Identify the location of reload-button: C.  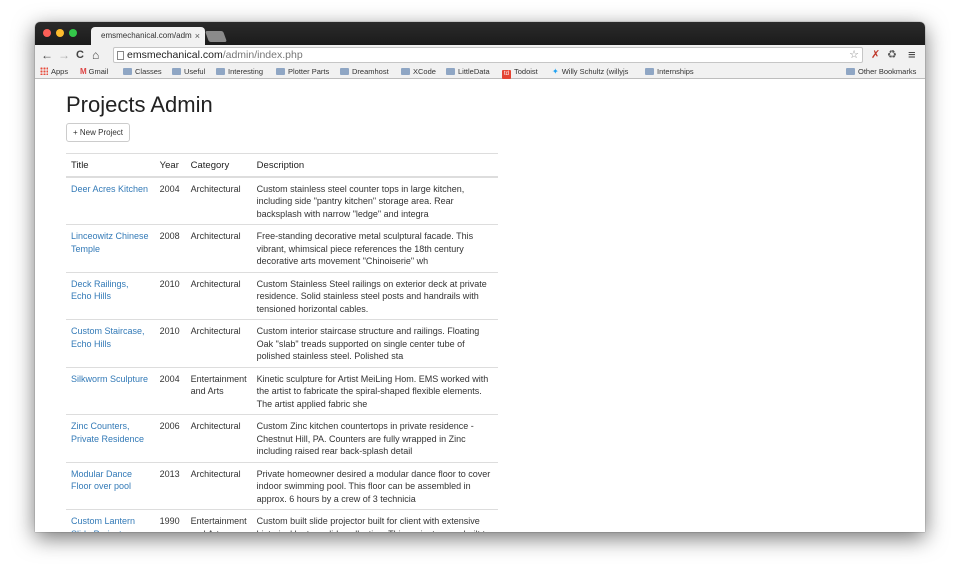
(80, 55).